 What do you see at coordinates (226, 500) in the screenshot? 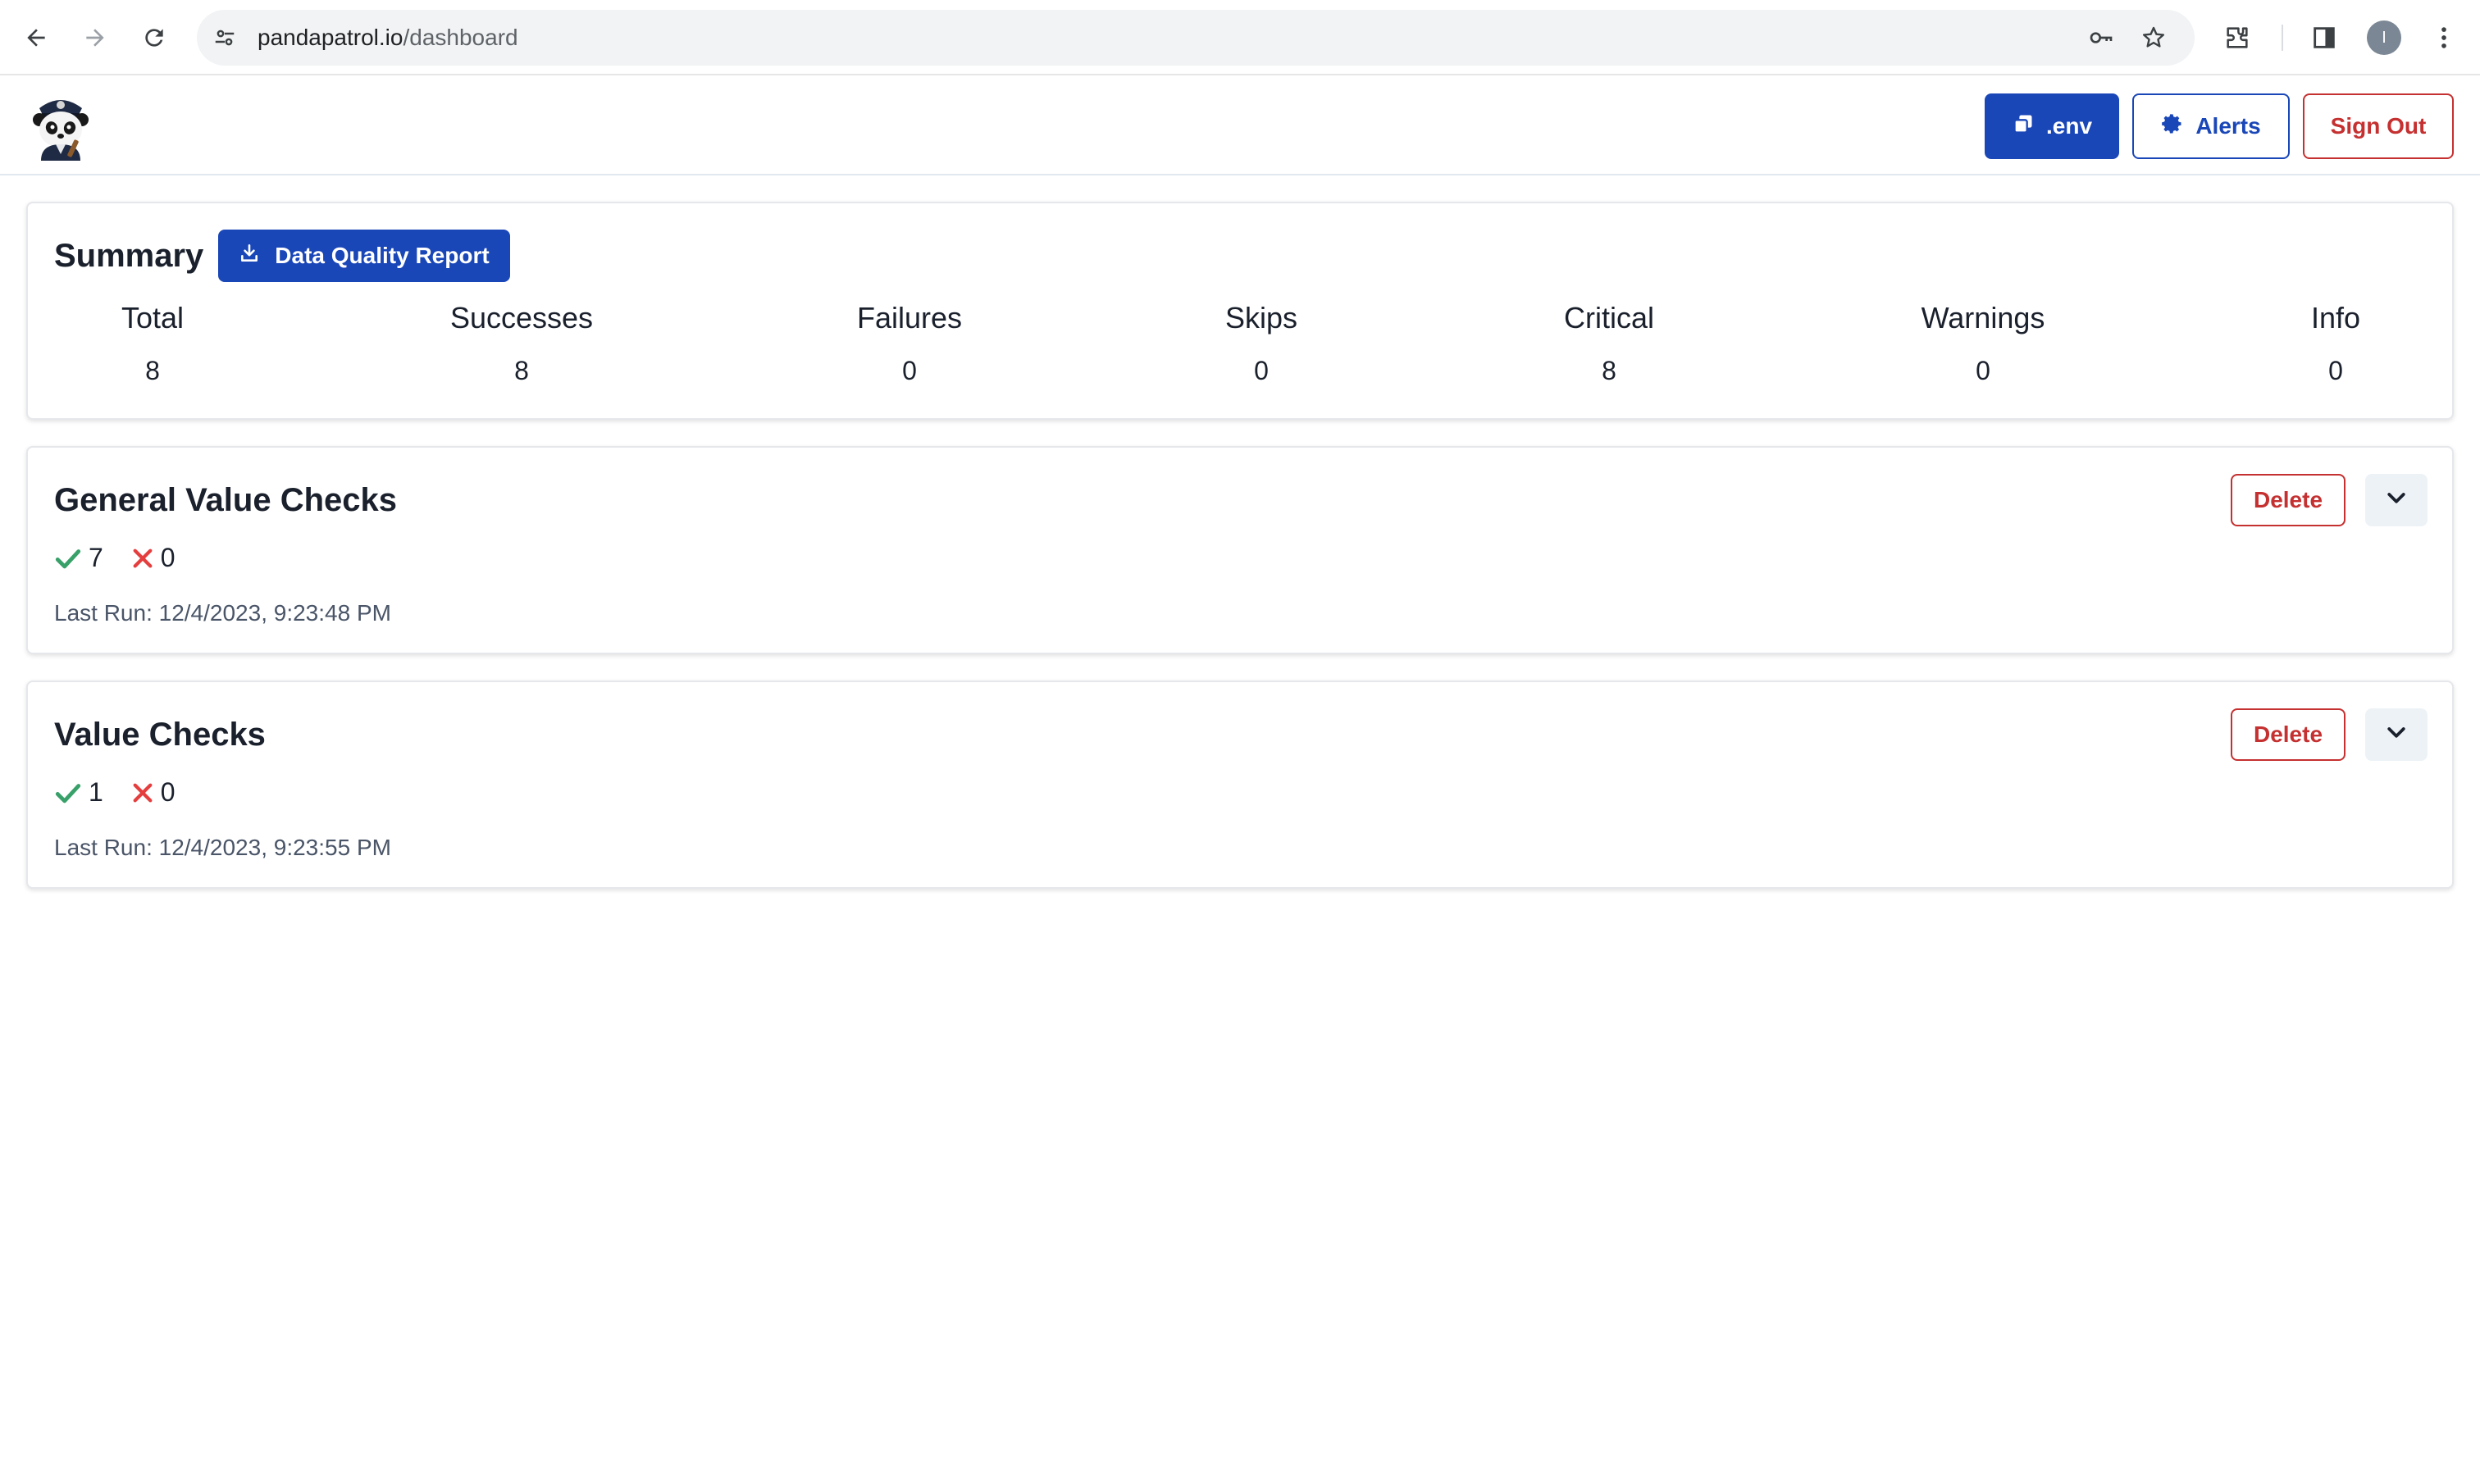
I see `check-title: General Value Checks` at bounding box center [226, 500].